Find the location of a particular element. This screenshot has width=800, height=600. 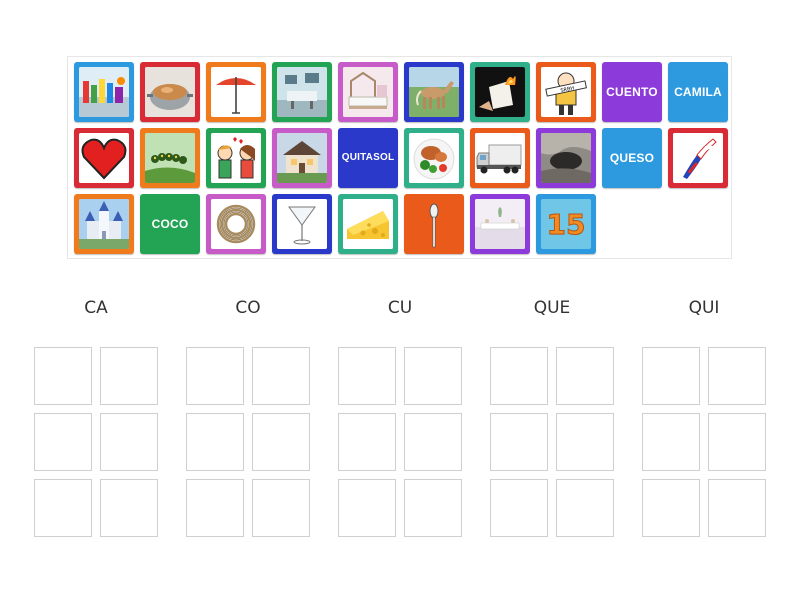

tile-word-label: CUENTO is located at coordinates (632, 92).